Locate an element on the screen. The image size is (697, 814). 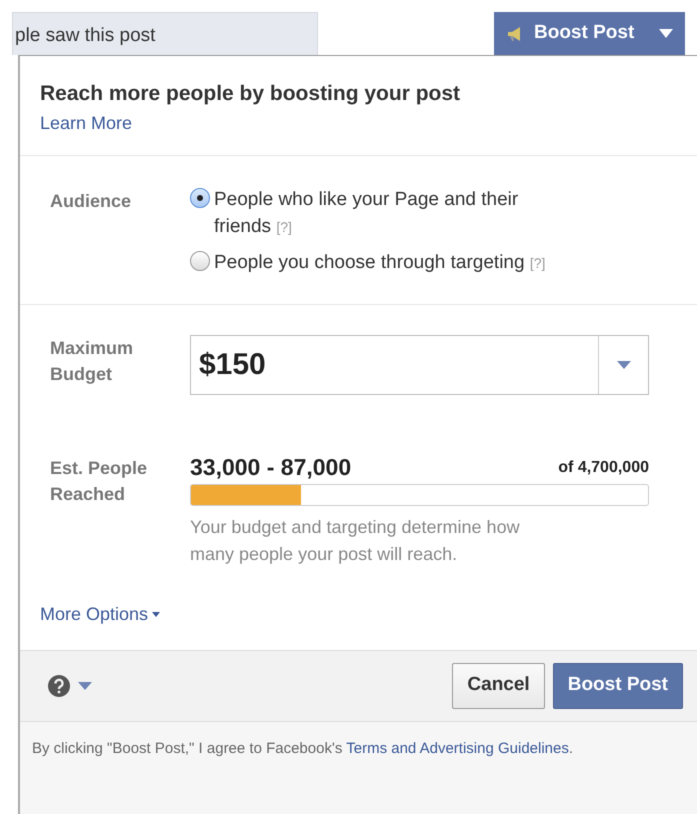
boost-post-button: Boost Post is located at coordinates (617, 685).